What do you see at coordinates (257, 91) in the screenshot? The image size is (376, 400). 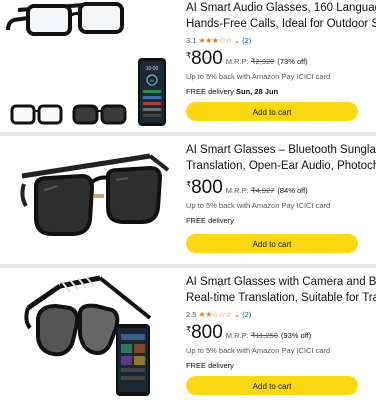 I see `delivery-date: Sun, 28 Jun` at bounding box center [257, 91].